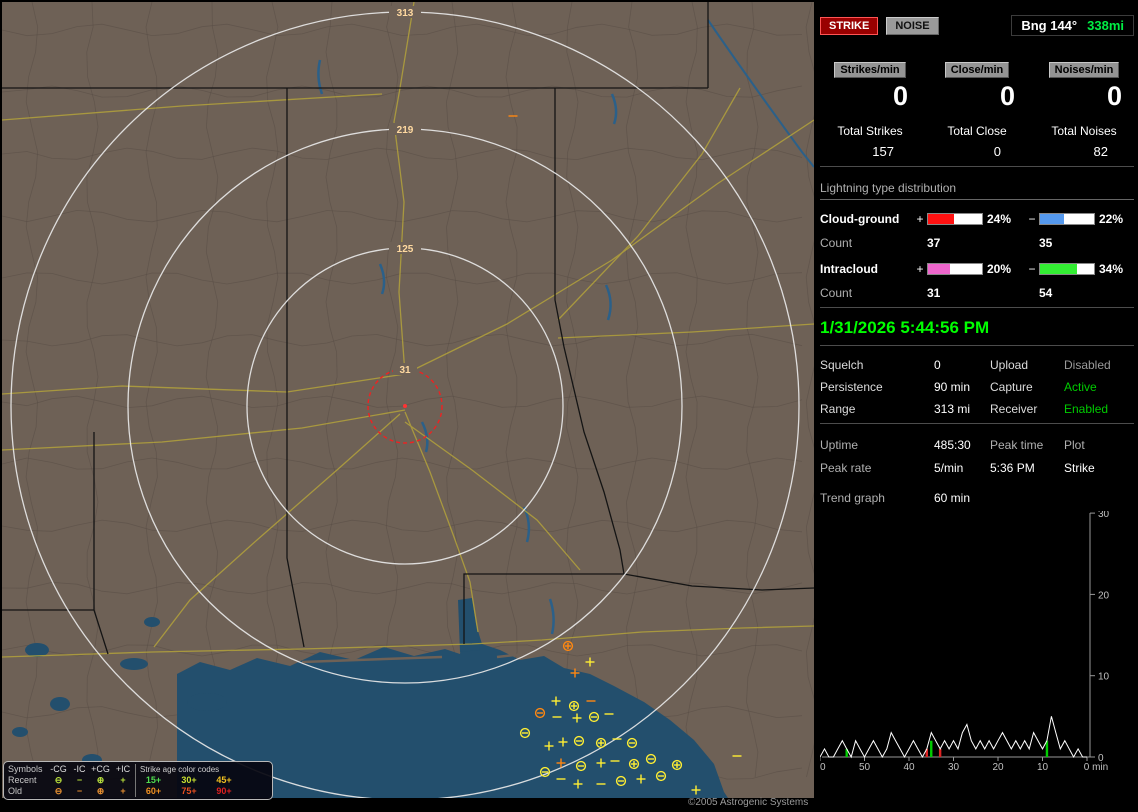 This screenshot has height=812, width=1138. What do you see at coordinates (905, 327) in the screenshot?
I see `current-datetime: 1/31/2026 5:44:56 PM` at bounding box center [905, 327].